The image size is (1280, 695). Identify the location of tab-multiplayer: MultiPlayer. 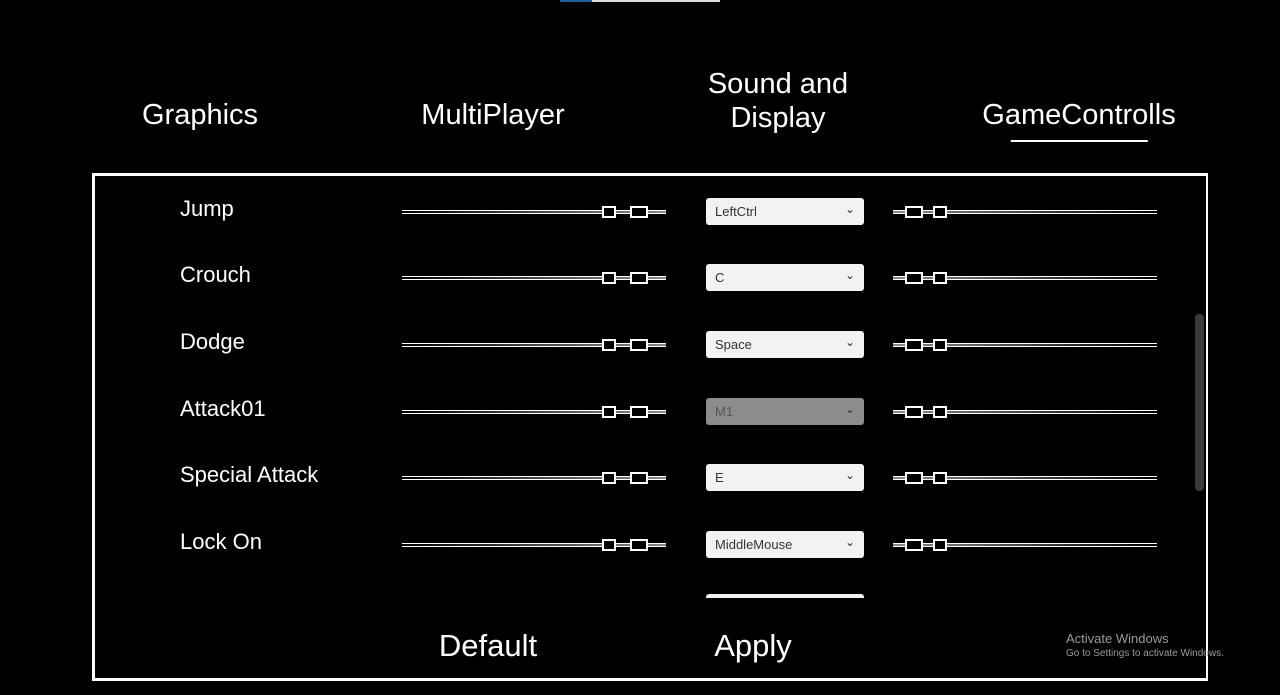
(492, 115).